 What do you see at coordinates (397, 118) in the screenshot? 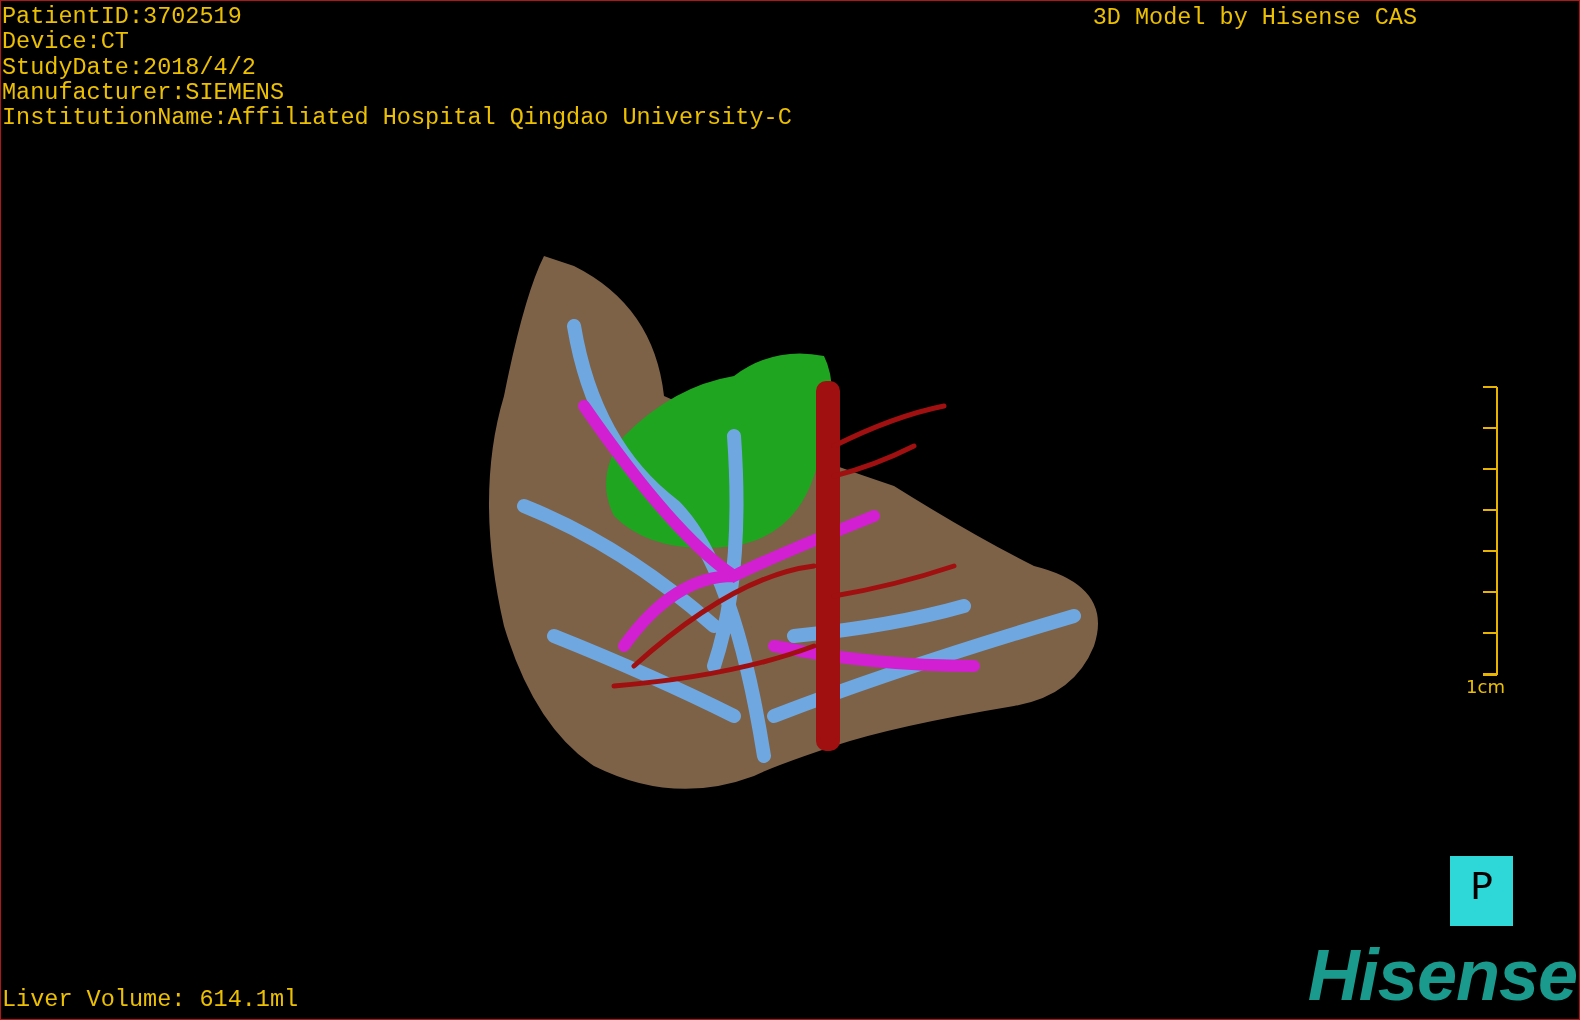
I see `patient-info-line: InstitutionName:Affiliated Hospital Qingdao University-C` at bounding box center [397, 118].